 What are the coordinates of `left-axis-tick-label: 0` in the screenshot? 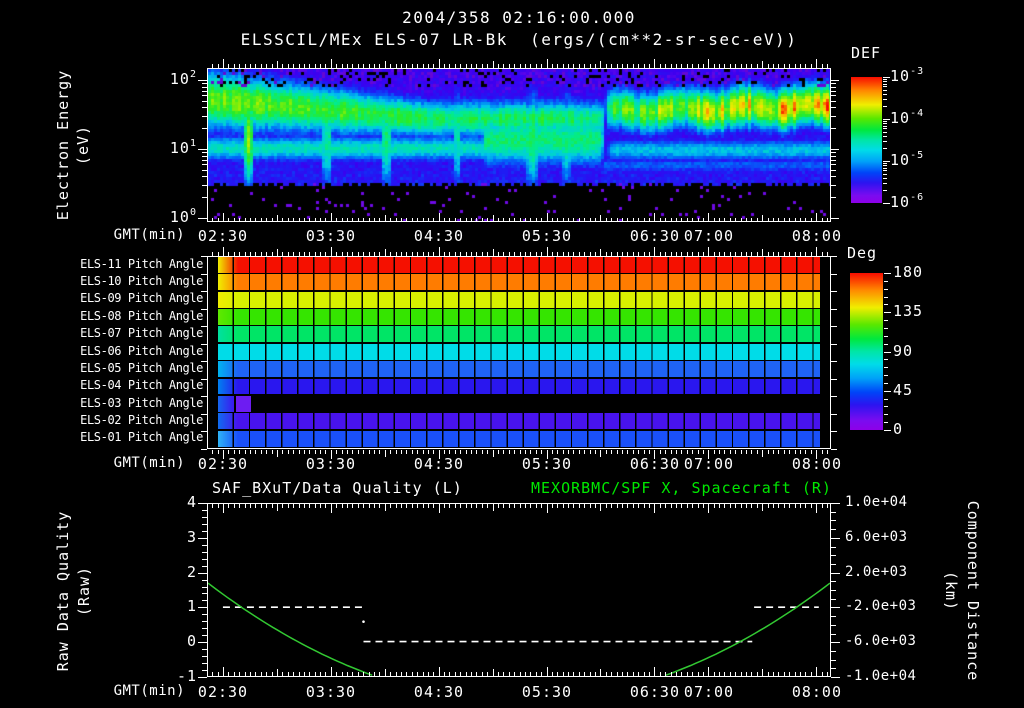 It's located at (191, 641).